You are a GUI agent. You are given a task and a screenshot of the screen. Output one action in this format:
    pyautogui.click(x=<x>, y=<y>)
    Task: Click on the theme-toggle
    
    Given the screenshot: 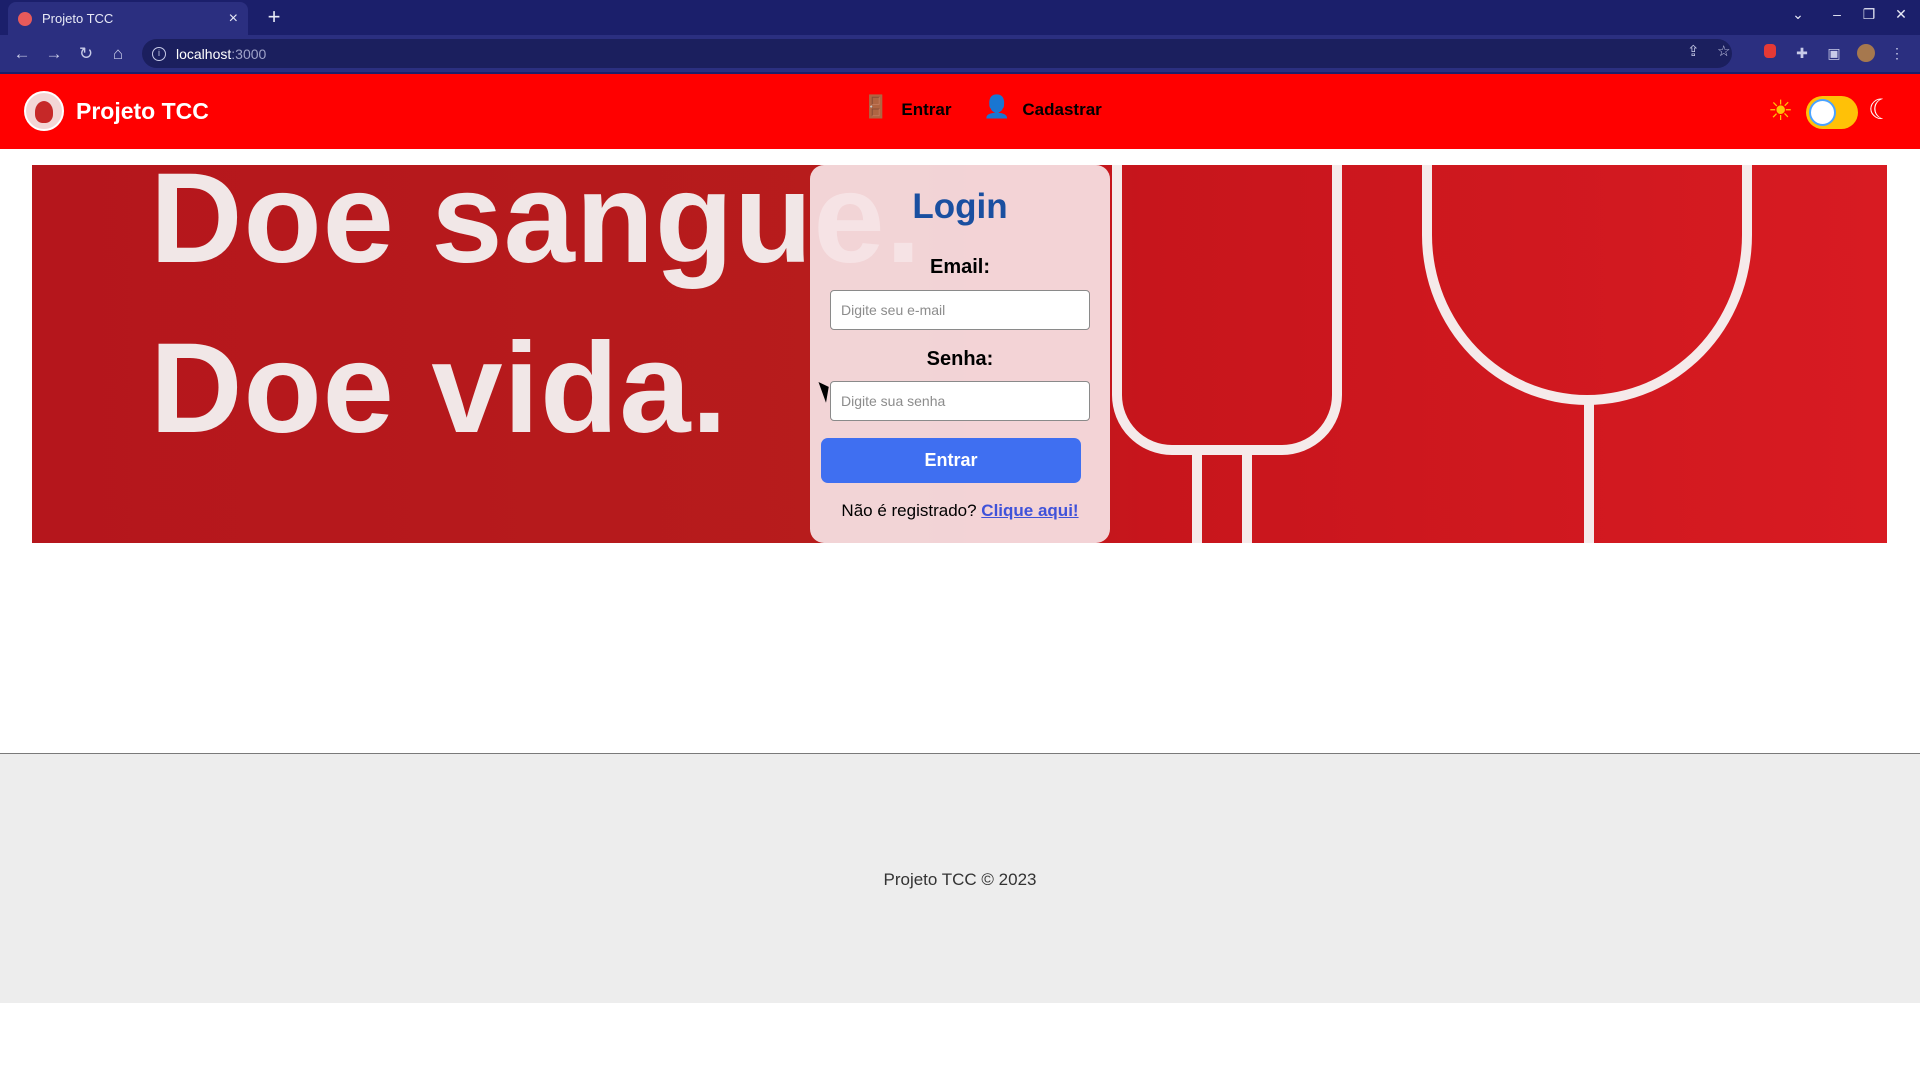 What is the action you would take?
    pyautogui.click(x=1832, y=112)
    